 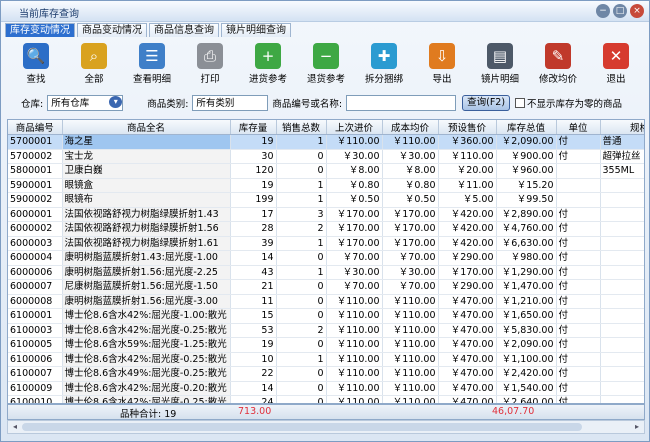 What do you see at coordinates (146, 316) in the screenshot?
I see `table-cell: 博士伦8.6含水42%:屈光度-1.00:散光` at bounding box center [146, 316].